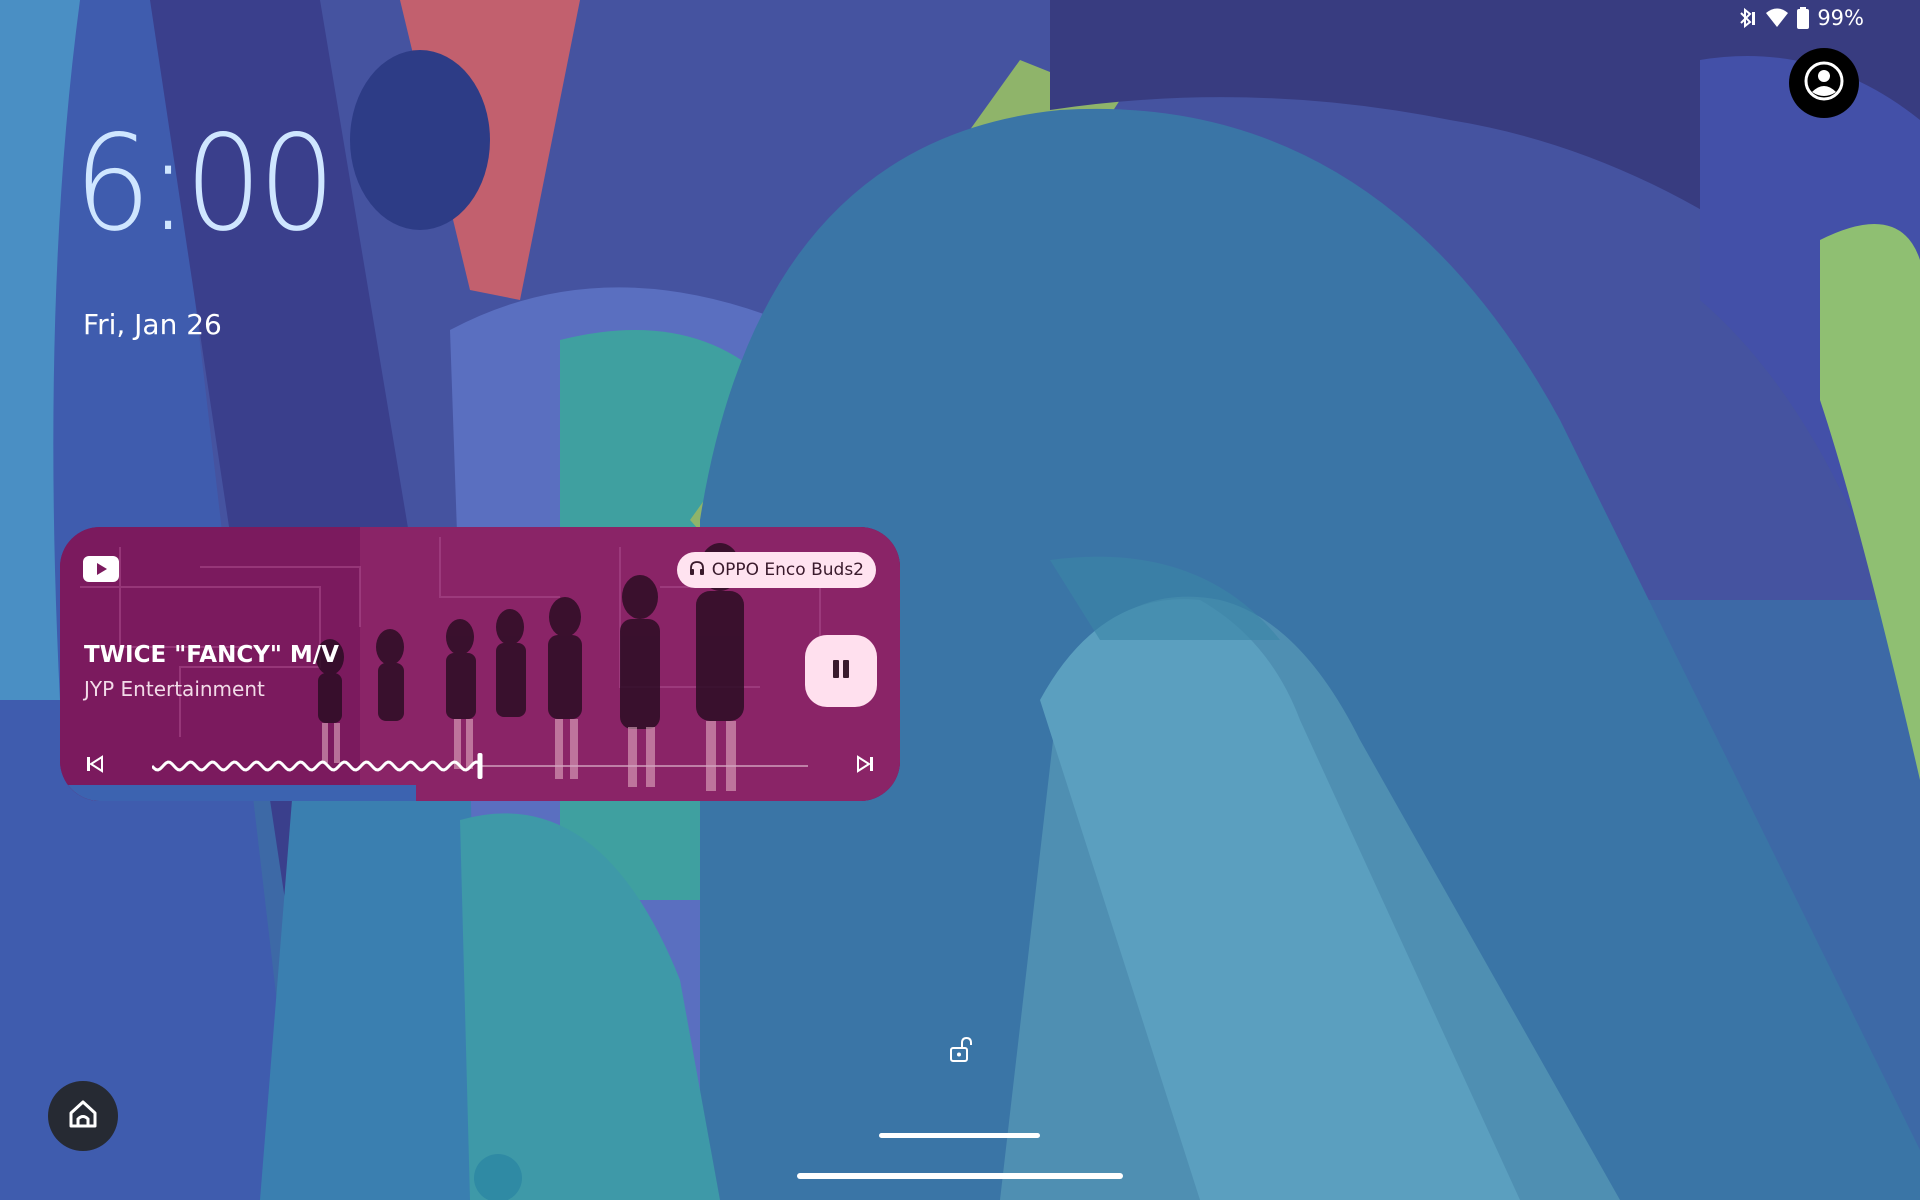 The image size is (1920, 1200). What do you see at coordinates (1777, 18) in the screenshot?
I see `wifi-icon` at bounding box center [1777, 18].